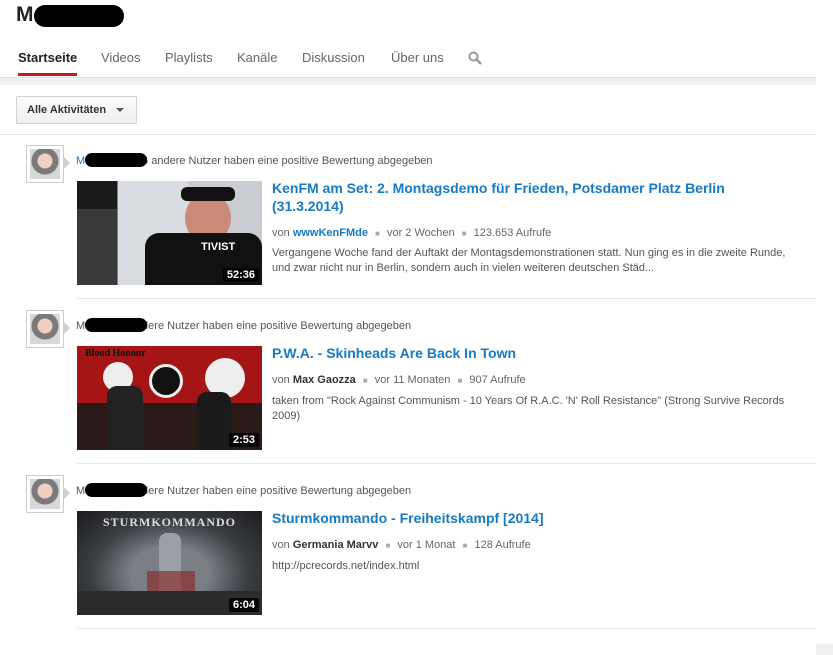 This screenshot has width=833, height=655. What do you see at coordinates (532, 353) in the screenshot?
I see `video-title: P.W.A. - Skinheads Are Back In Town` at bounding box center [532, 353].